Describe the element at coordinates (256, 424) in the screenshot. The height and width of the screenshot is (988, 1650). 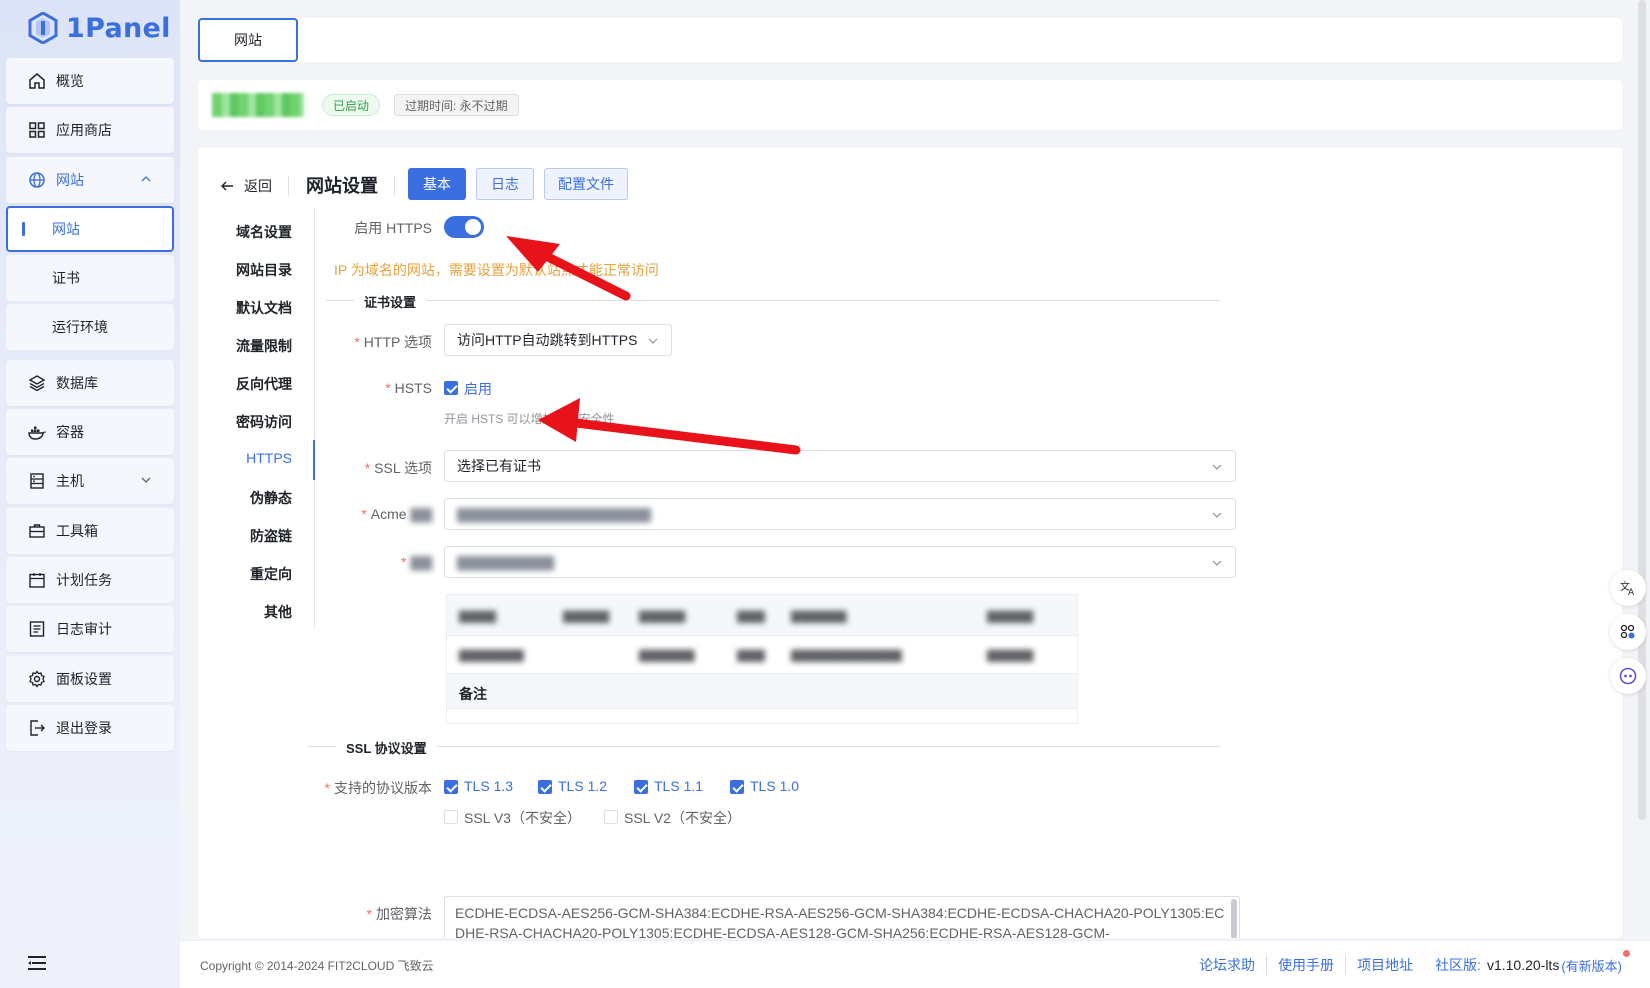
I see `subnav-password-access: 密码访问` at that location.